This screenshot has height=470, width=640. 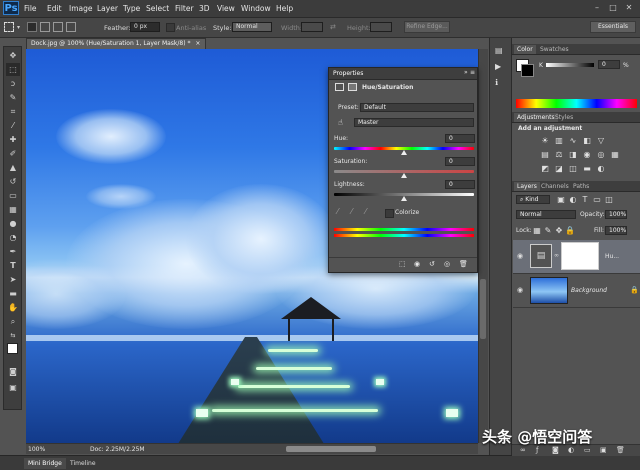 I want to click on black-white-icon: ◨, so click(x=573, y=154).